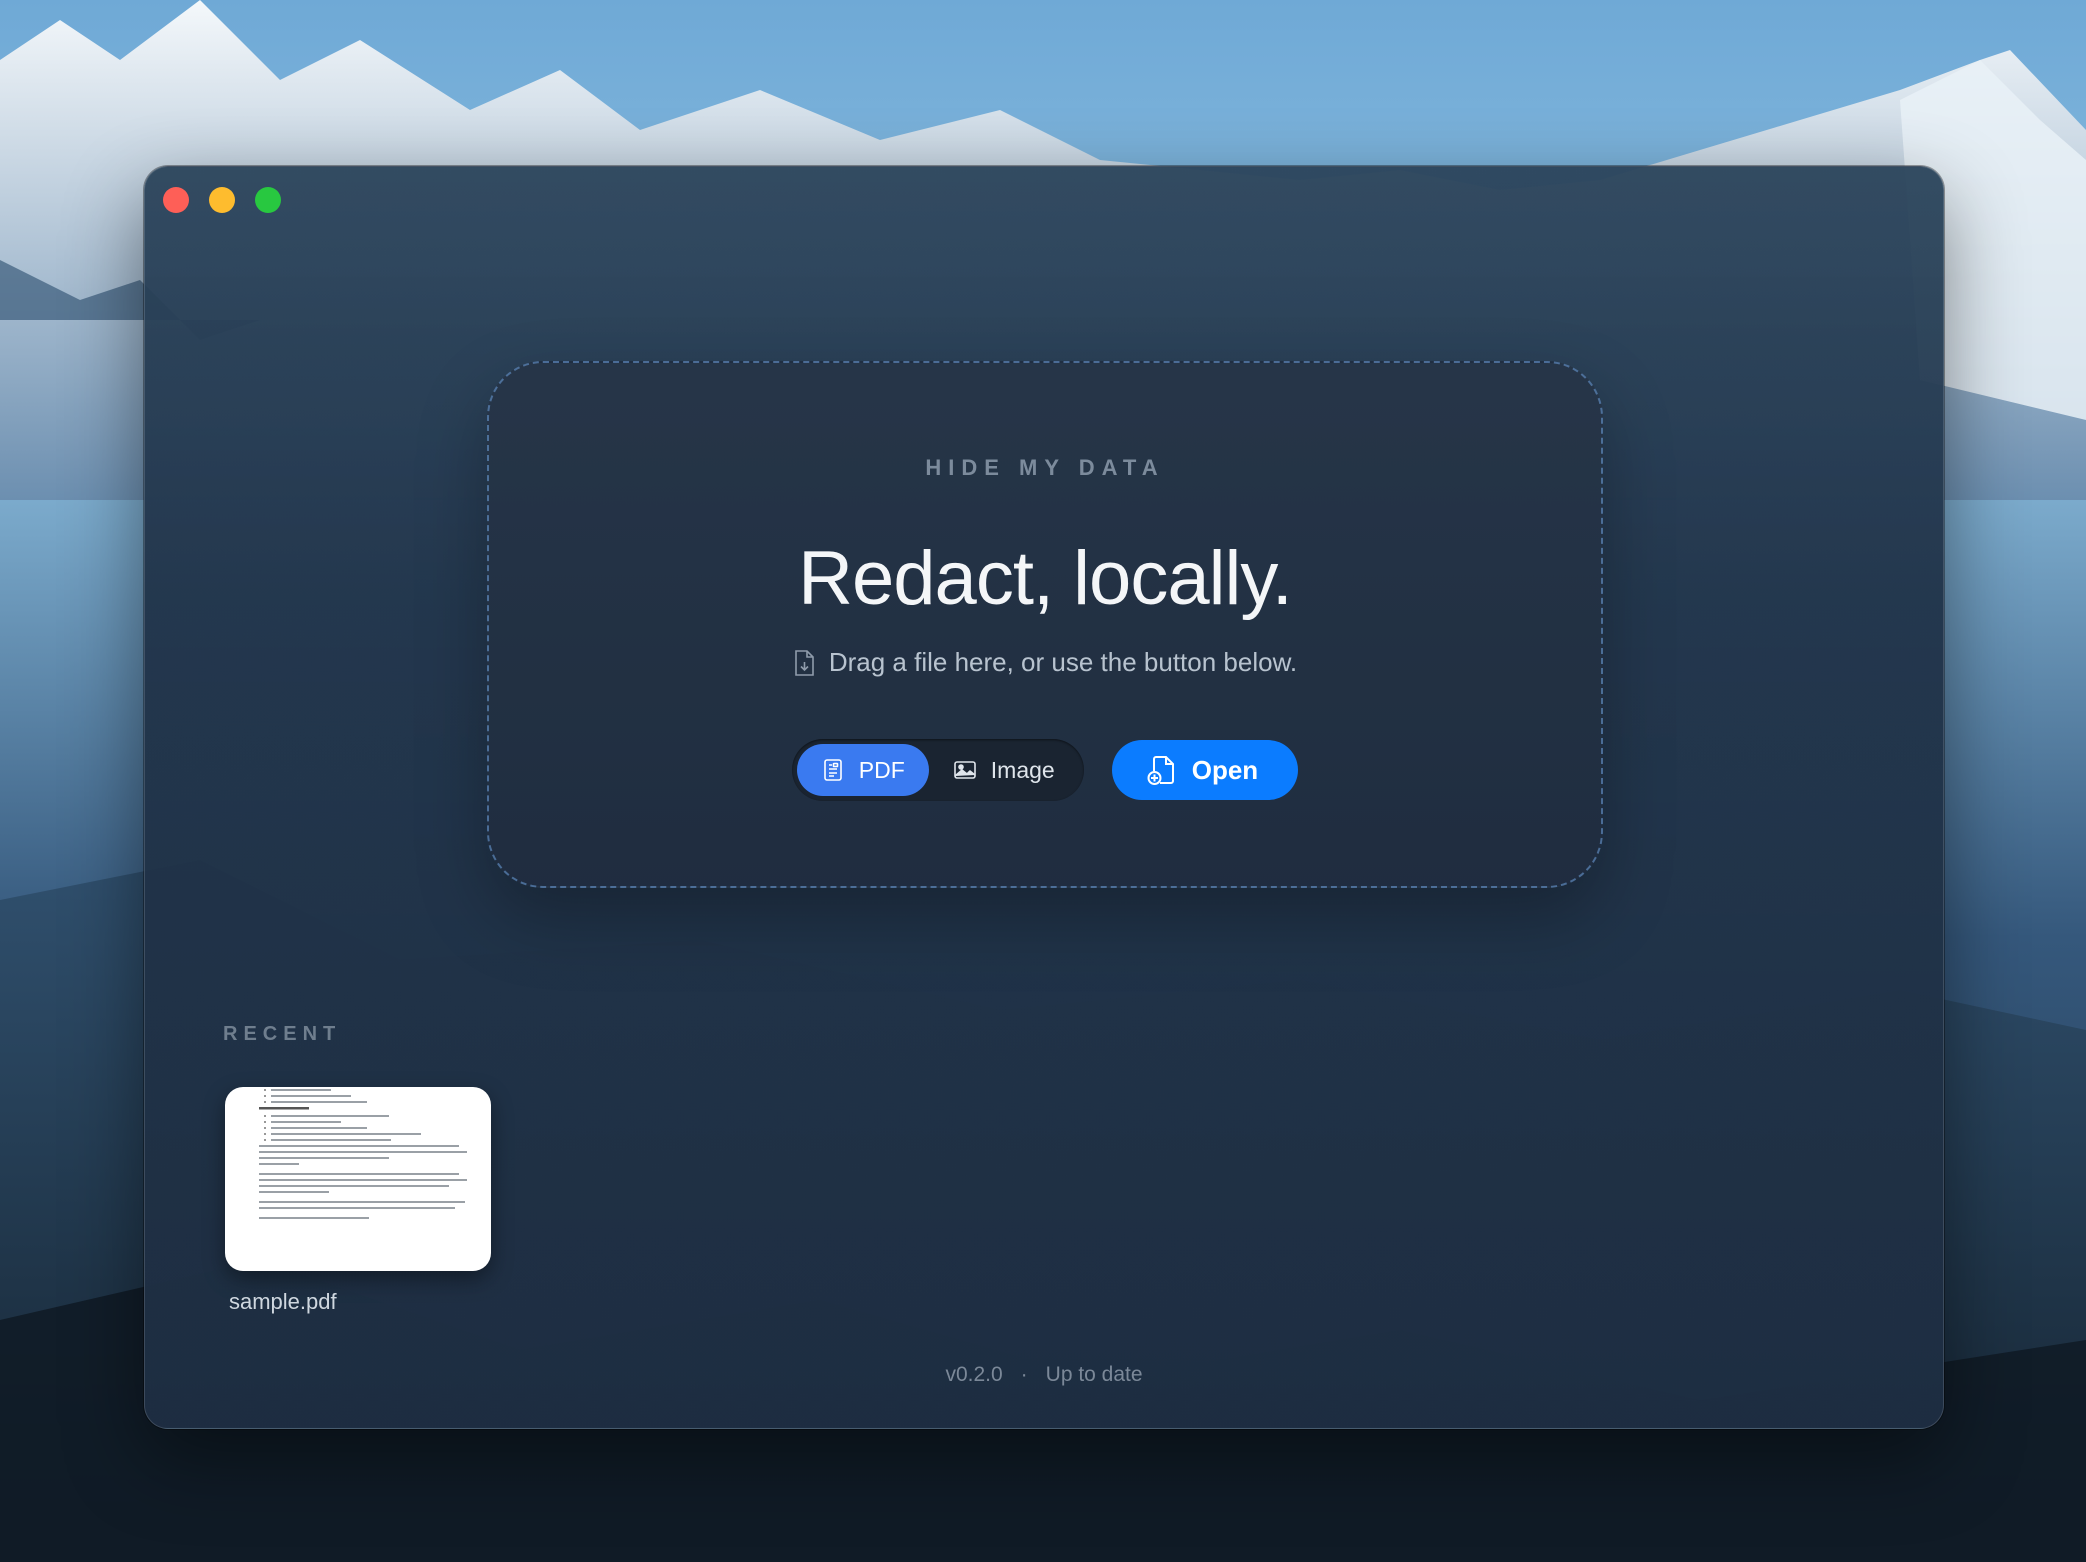 The width and height of the screenshot is (2086, 1562). I want to click on pdf-icon, so click(832, 770).